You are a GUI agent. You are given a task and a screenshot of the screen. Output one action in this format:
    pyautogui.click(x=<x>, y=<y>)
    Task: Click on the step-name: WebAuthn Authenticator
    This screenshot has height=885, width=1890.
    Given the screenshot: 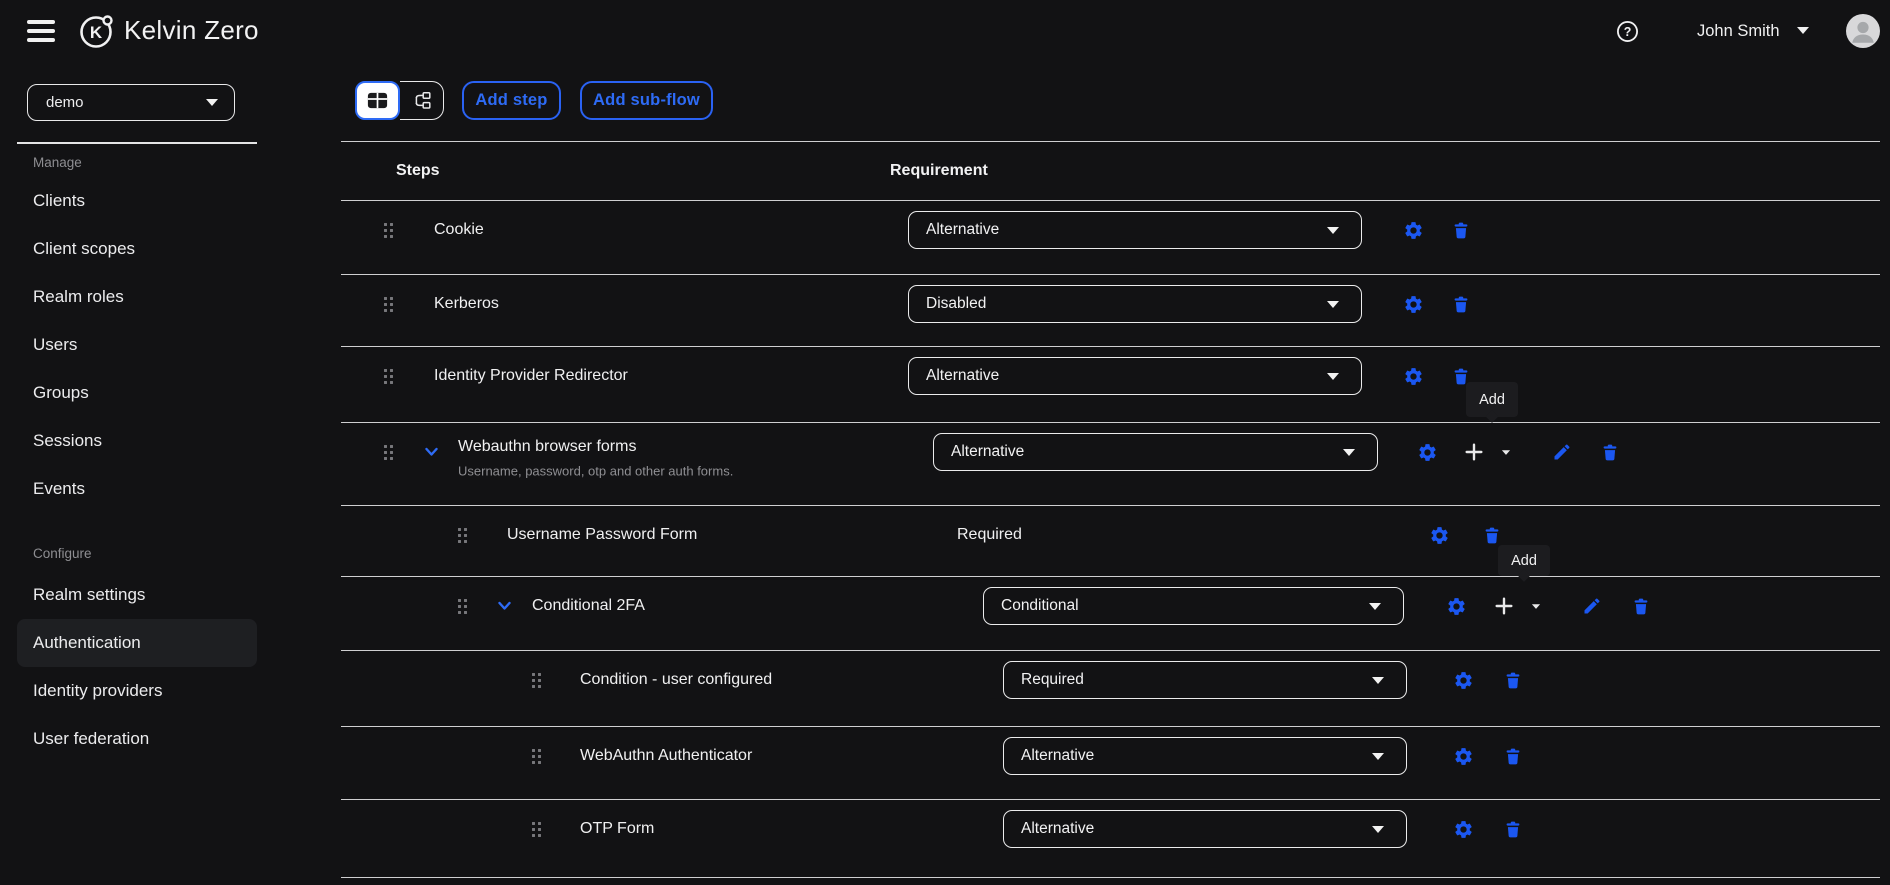 What is the action you would take?
    pyautogui.click(x=666, y=755)
    